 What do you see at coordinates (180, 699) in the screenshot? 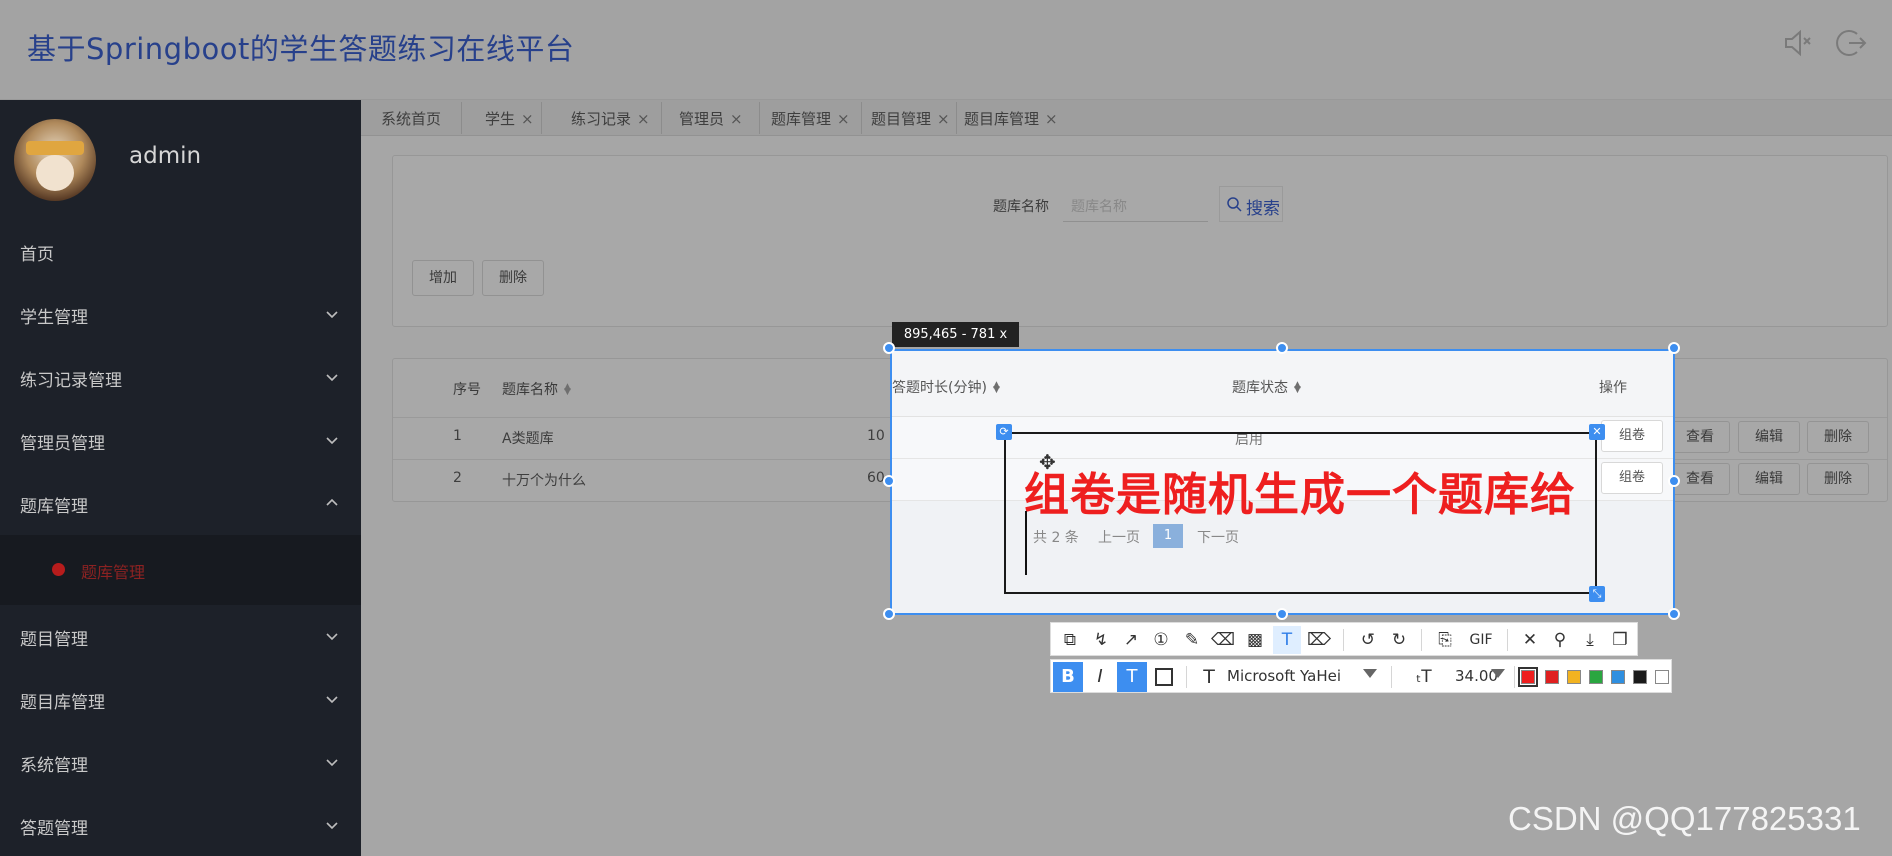
I see `sidebar-item-question-library: 题目库管理` at bounding box center [180, 699].